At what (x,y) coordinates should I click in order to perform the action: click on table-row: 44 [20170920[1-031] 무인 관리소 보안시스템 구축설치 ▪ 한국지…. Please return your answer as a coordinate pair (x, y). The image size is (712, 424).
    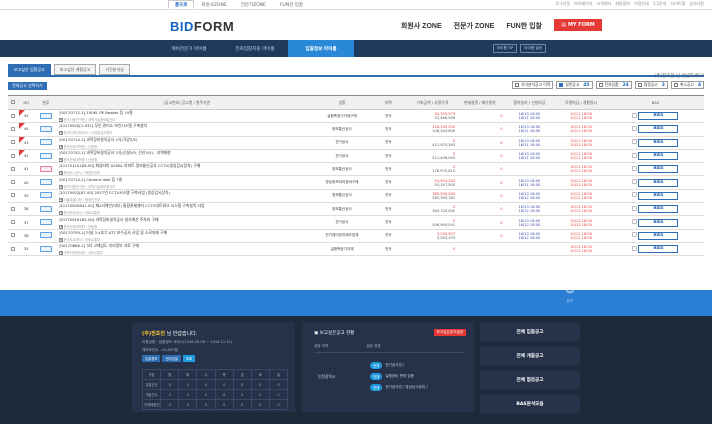
    Looking at the image, I should click on (356, 129).